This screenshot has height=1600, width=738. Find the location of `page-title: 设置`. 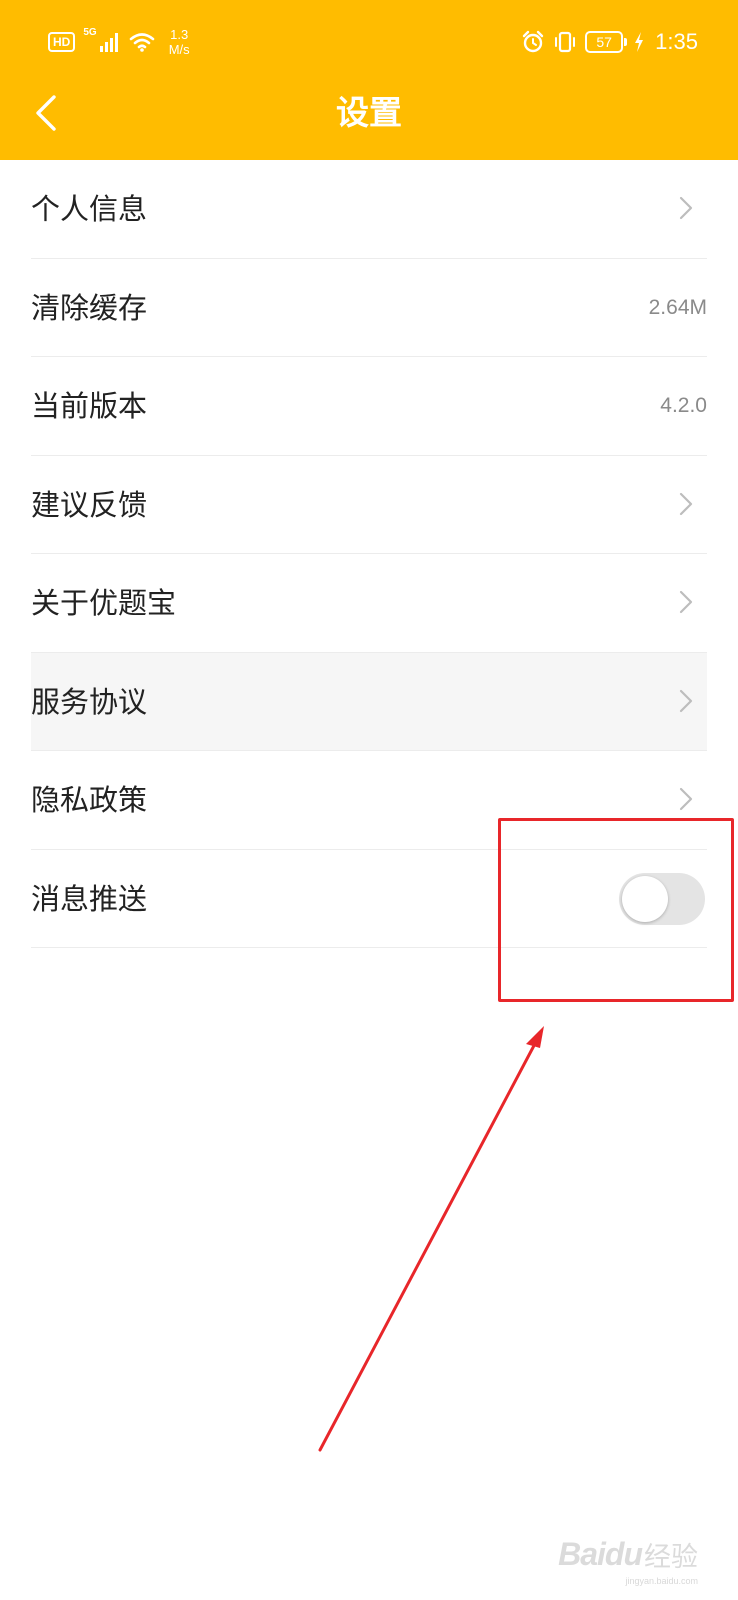

page-title: 设置 is located at coordinates (369, 112).